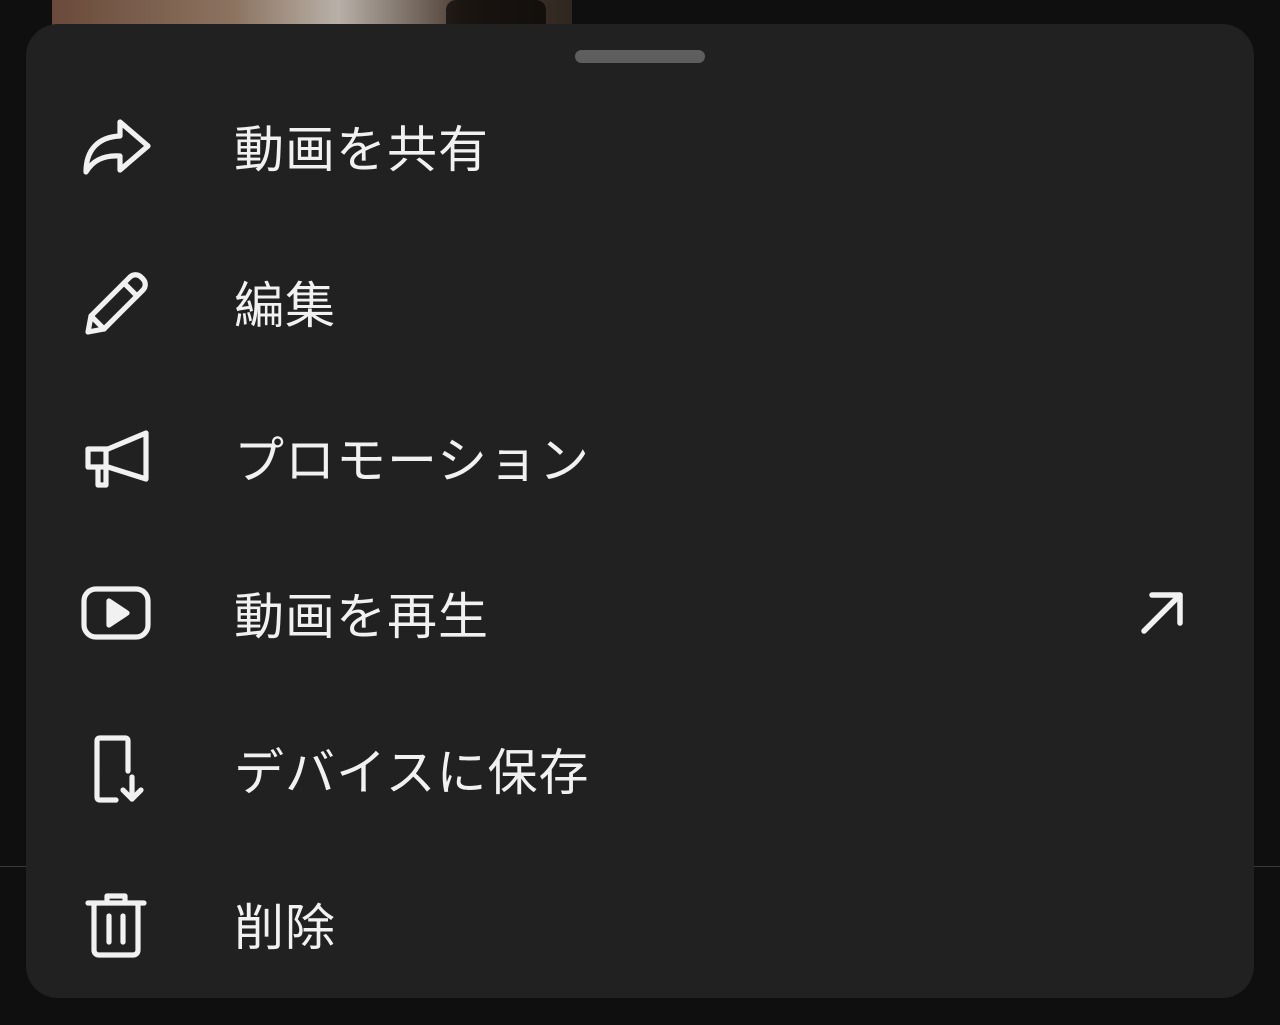 The width and height of the screenshot is (1280, 1025). What do you see at coordinates (640, 146) in the screenshot?
I see `menu-item-share: 動画を共有` at bounding box center [640, 146].